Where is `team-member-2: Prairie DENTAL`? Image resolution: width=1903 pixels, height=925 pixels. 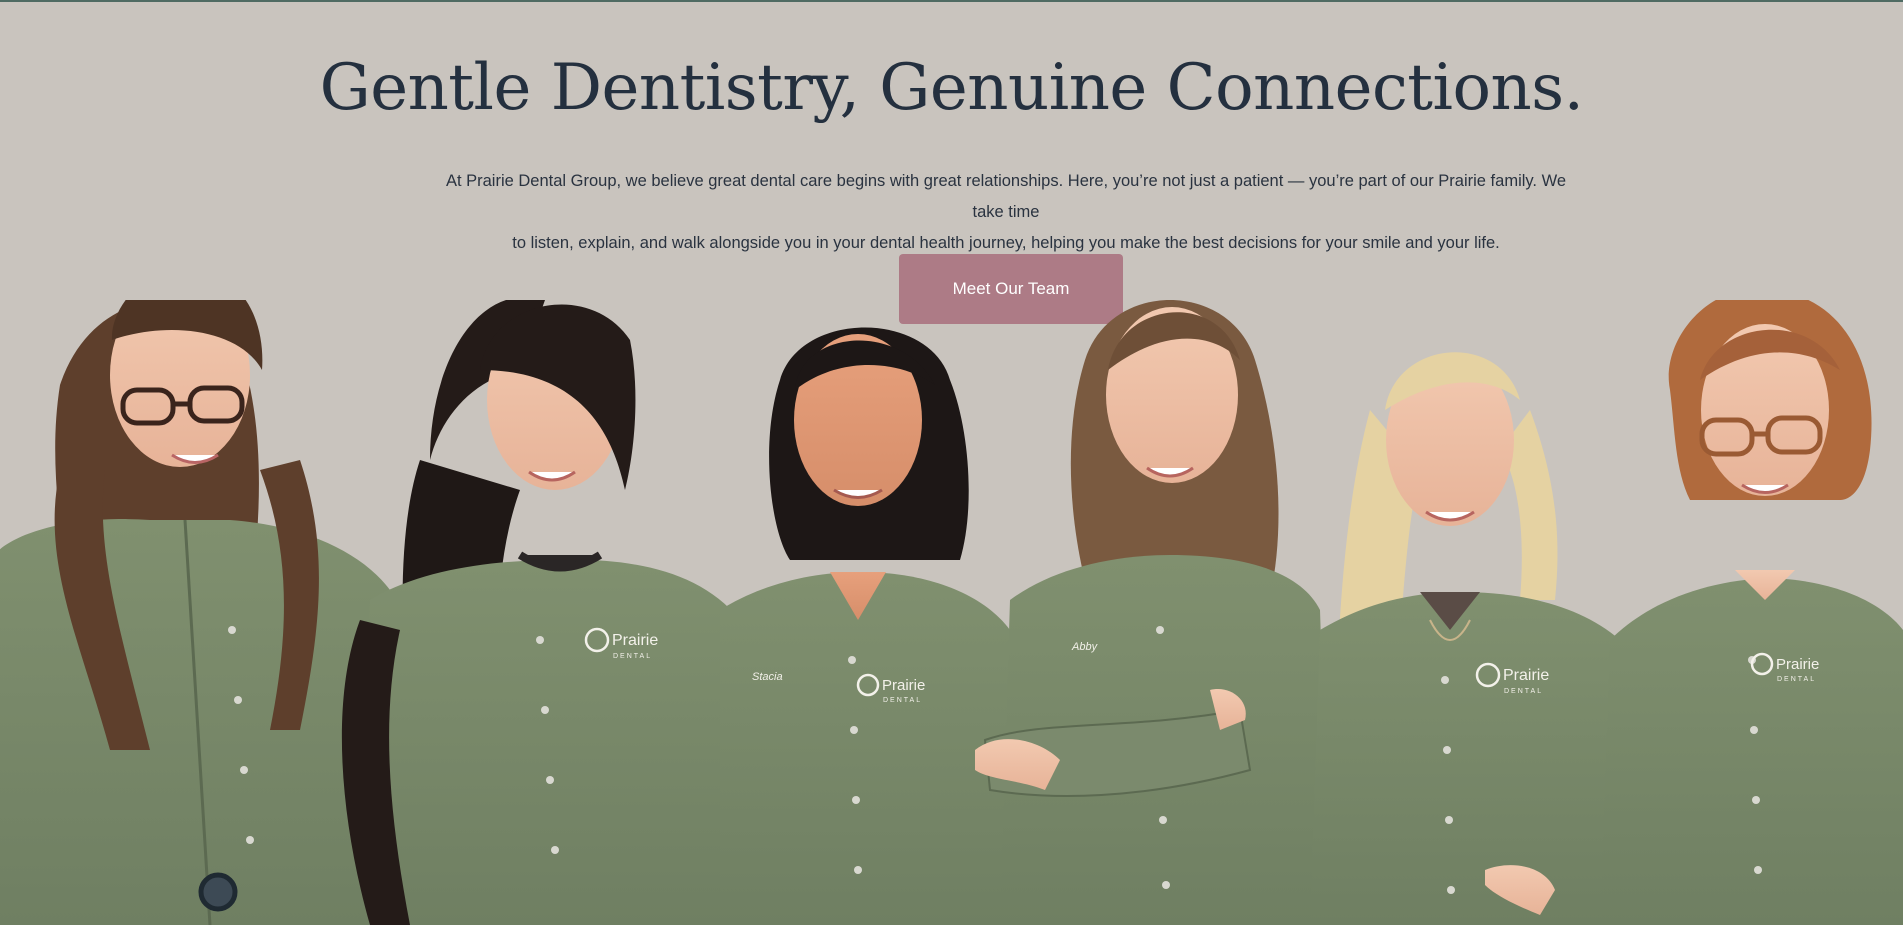 team-member-2: Prairie DENTAL is located at coordinates (545, 612).